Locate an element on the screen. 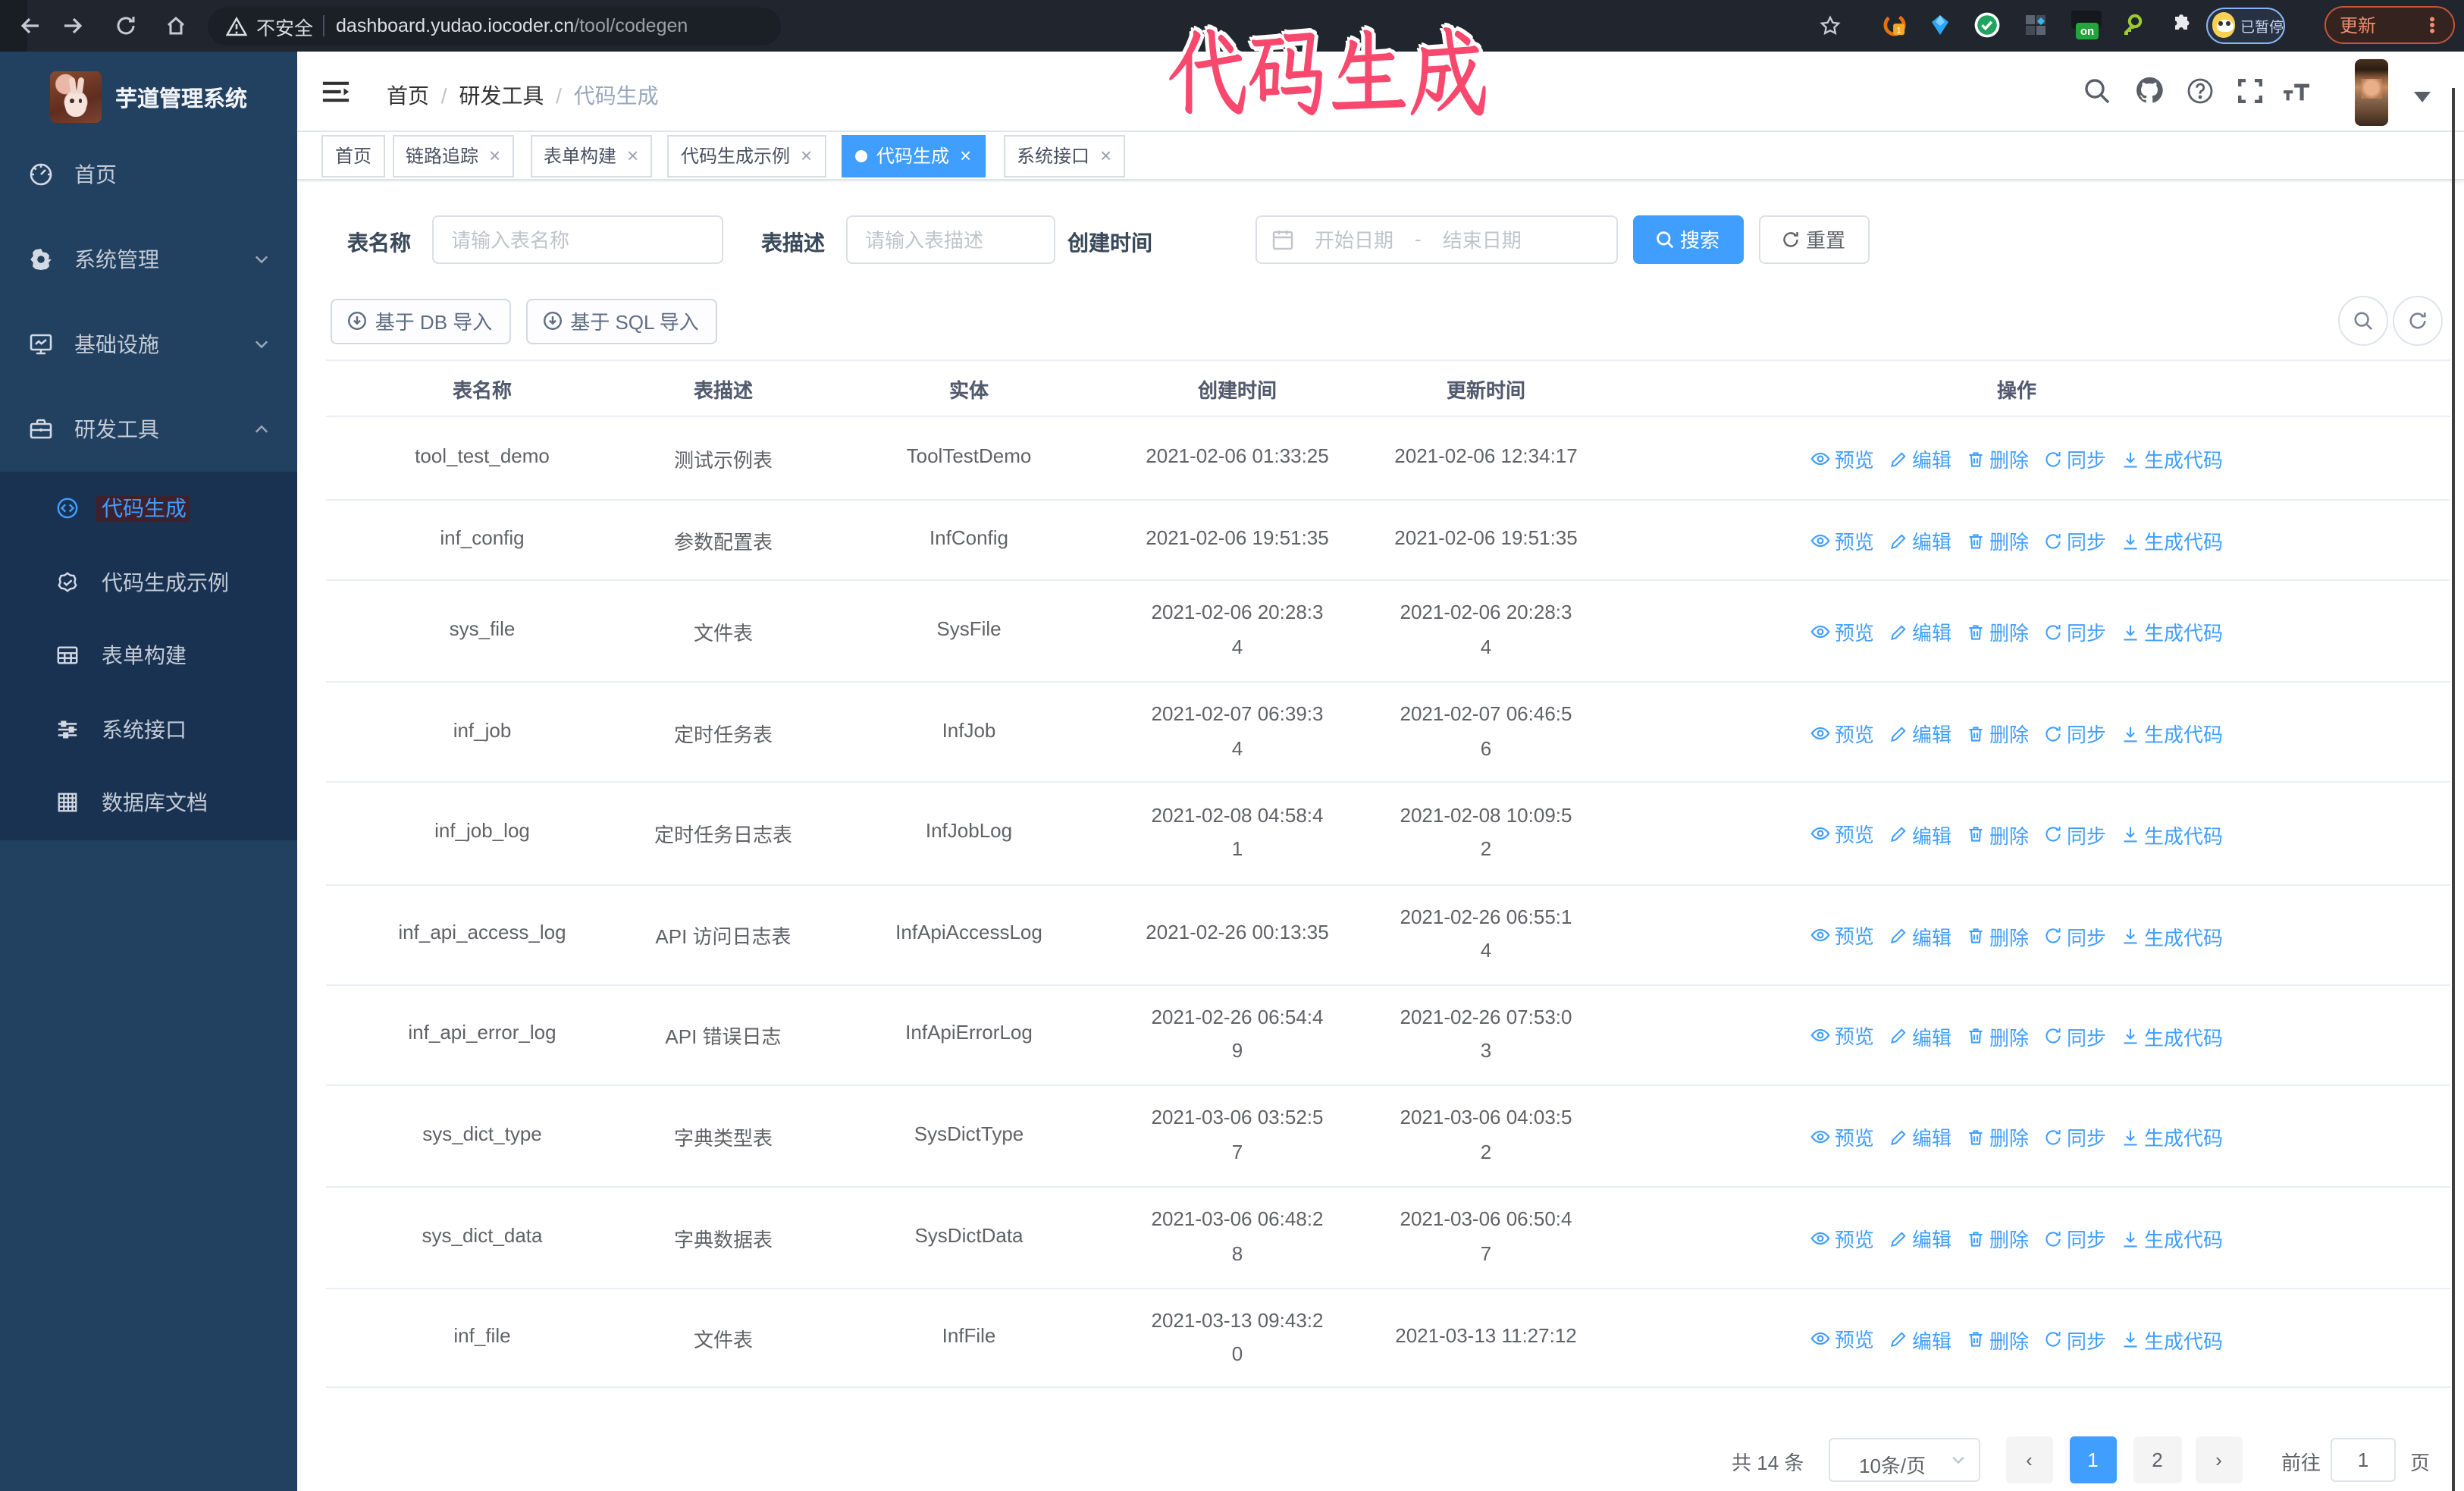 The width and height of the screenshot is (2464, 1491). svg-text: 1 is located at coordinates (1899, 30).